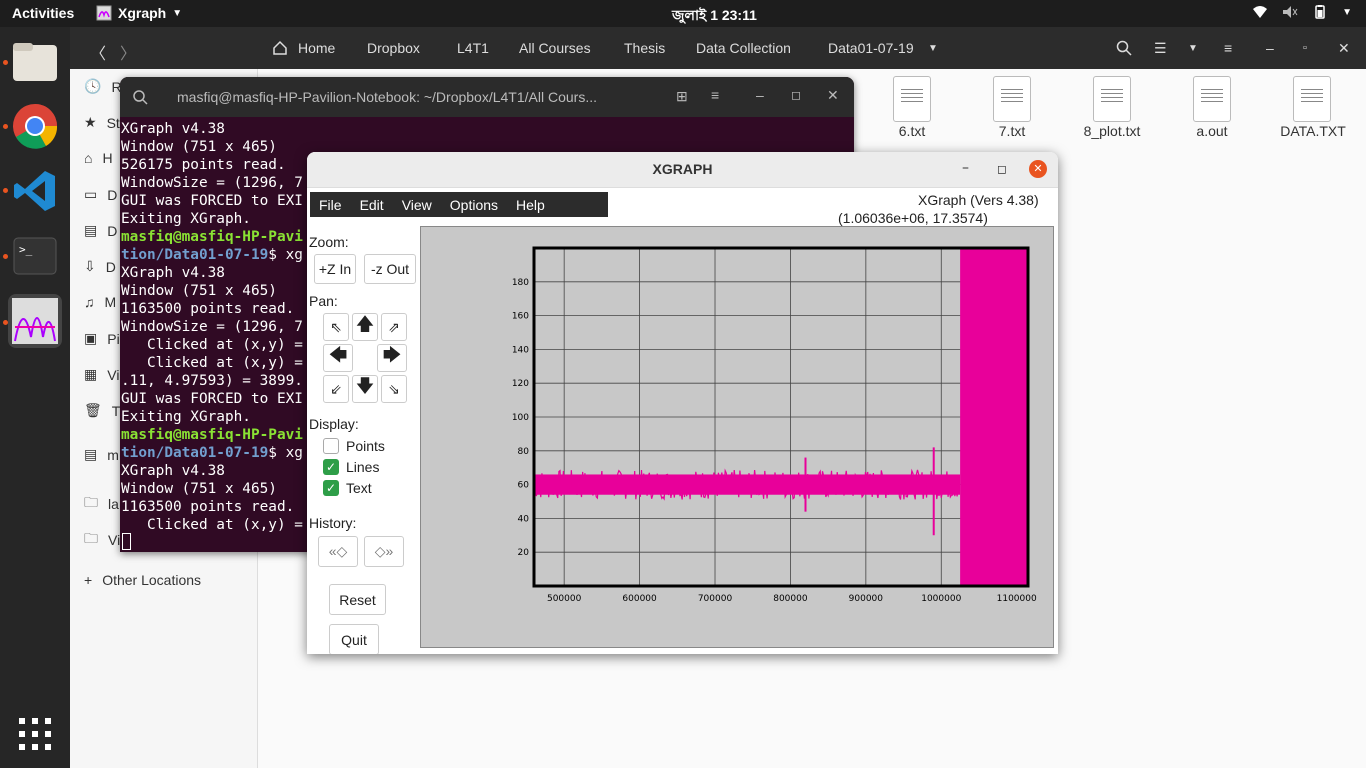 The height and width of the screenshot is (768, 1366). What do you see at coordinates (1212, 131) in the screenshot?
I see `file-name: a.out` at bounding box center [1212, 131].